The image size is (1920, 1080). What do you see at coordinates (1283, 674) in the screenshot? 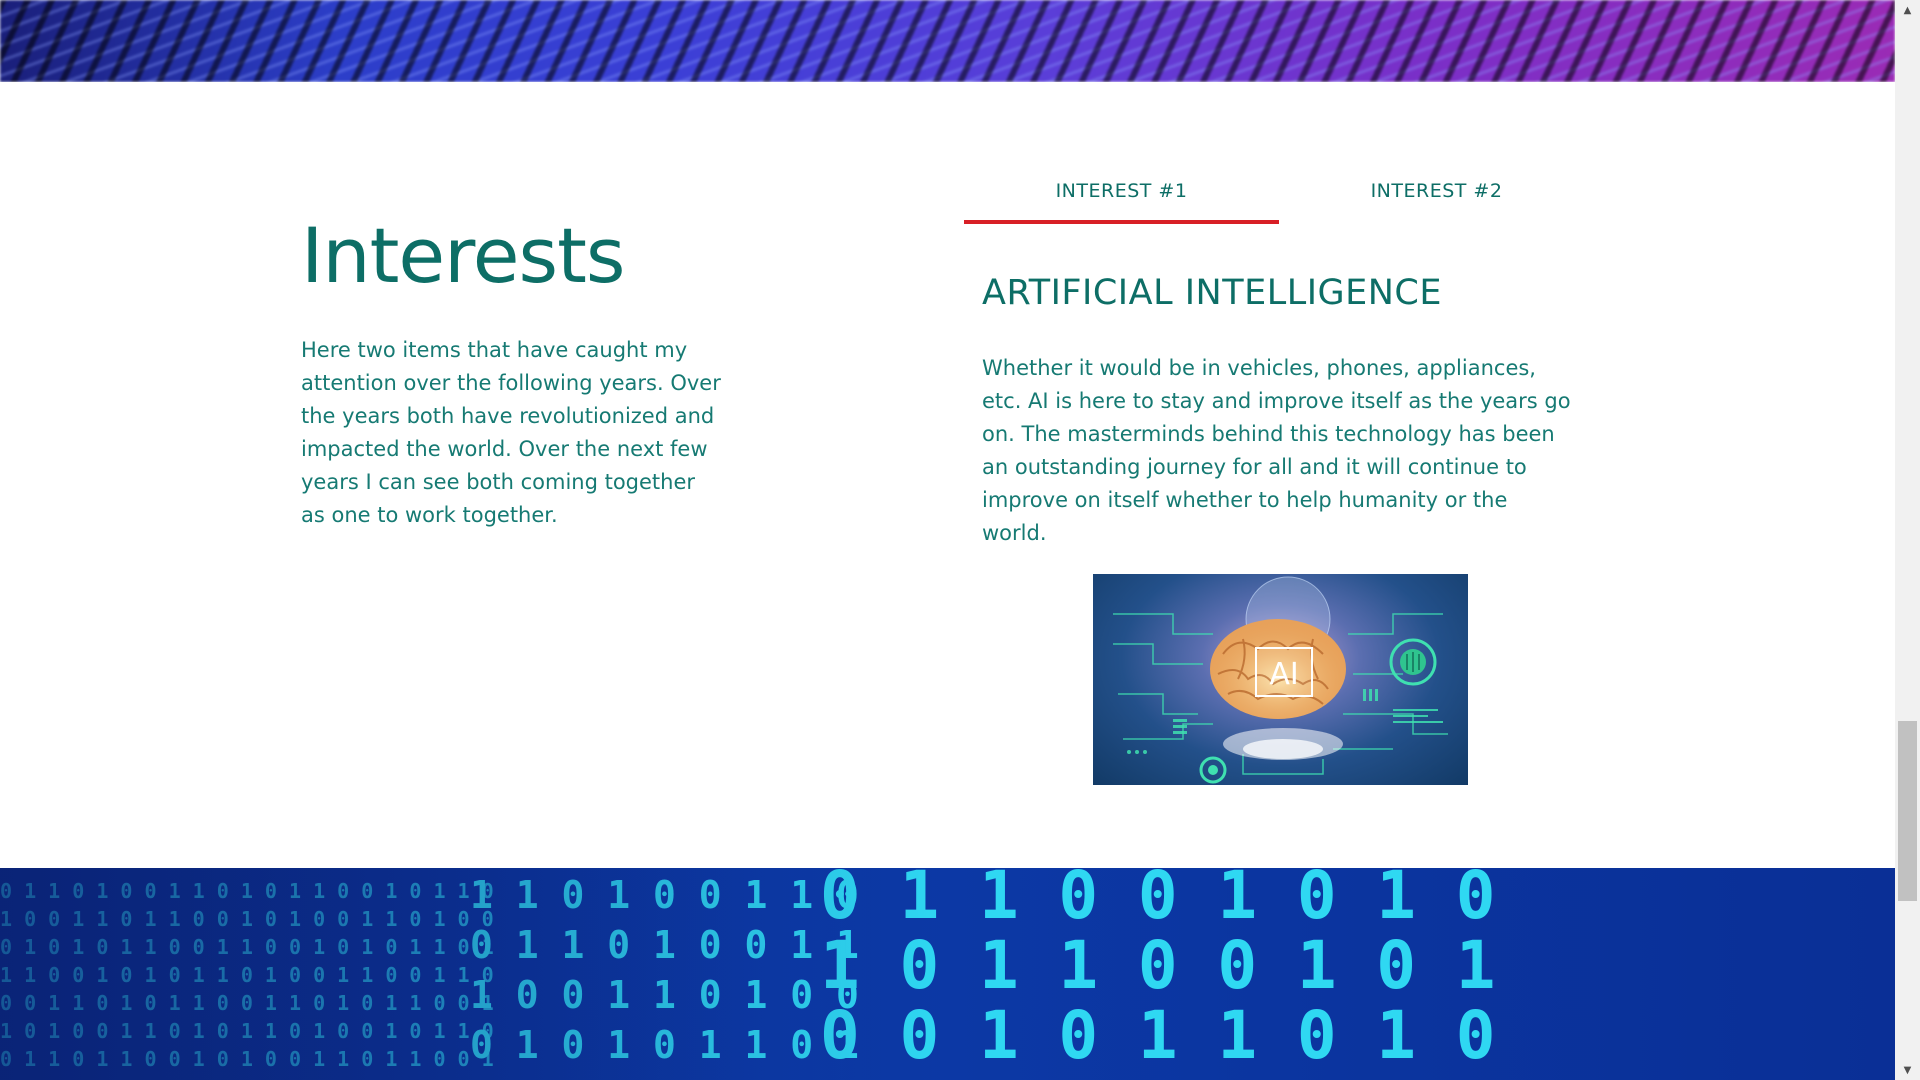
I see `ai-image-label: AI` at bounding box center [1283, 674].